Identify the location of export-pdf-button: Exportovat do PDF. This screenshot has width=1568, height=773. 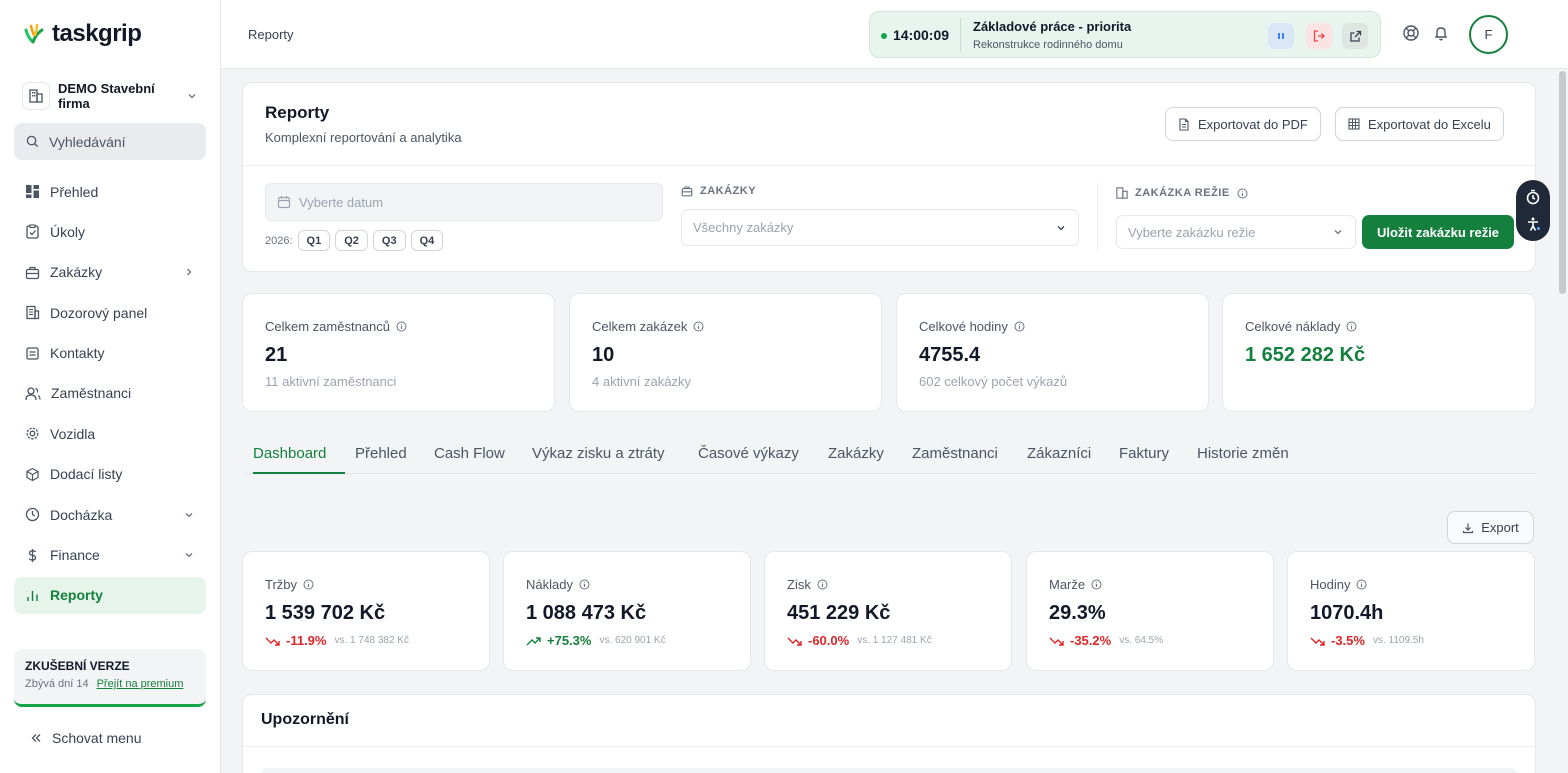
(1243, 124).